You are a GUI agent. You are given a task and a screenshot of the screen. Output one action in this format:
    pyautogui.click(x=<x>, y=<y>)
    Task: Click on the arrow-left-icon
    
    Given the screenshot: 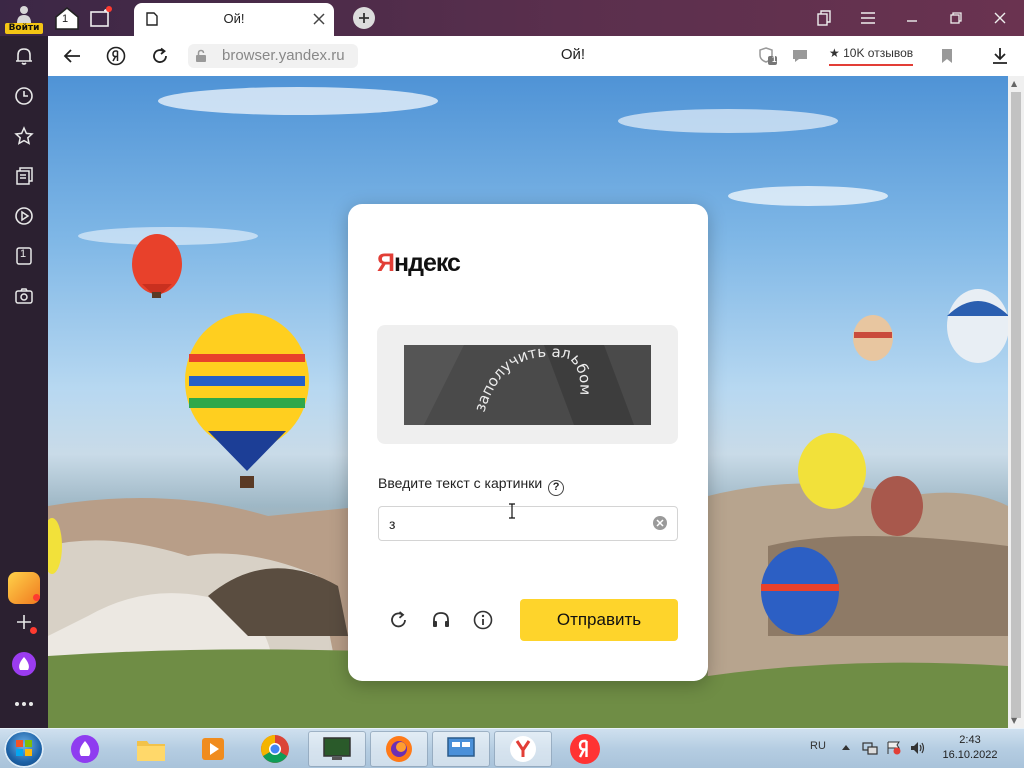 What is the action you would take?
    pyautogui.click(x=71, y=56)
    